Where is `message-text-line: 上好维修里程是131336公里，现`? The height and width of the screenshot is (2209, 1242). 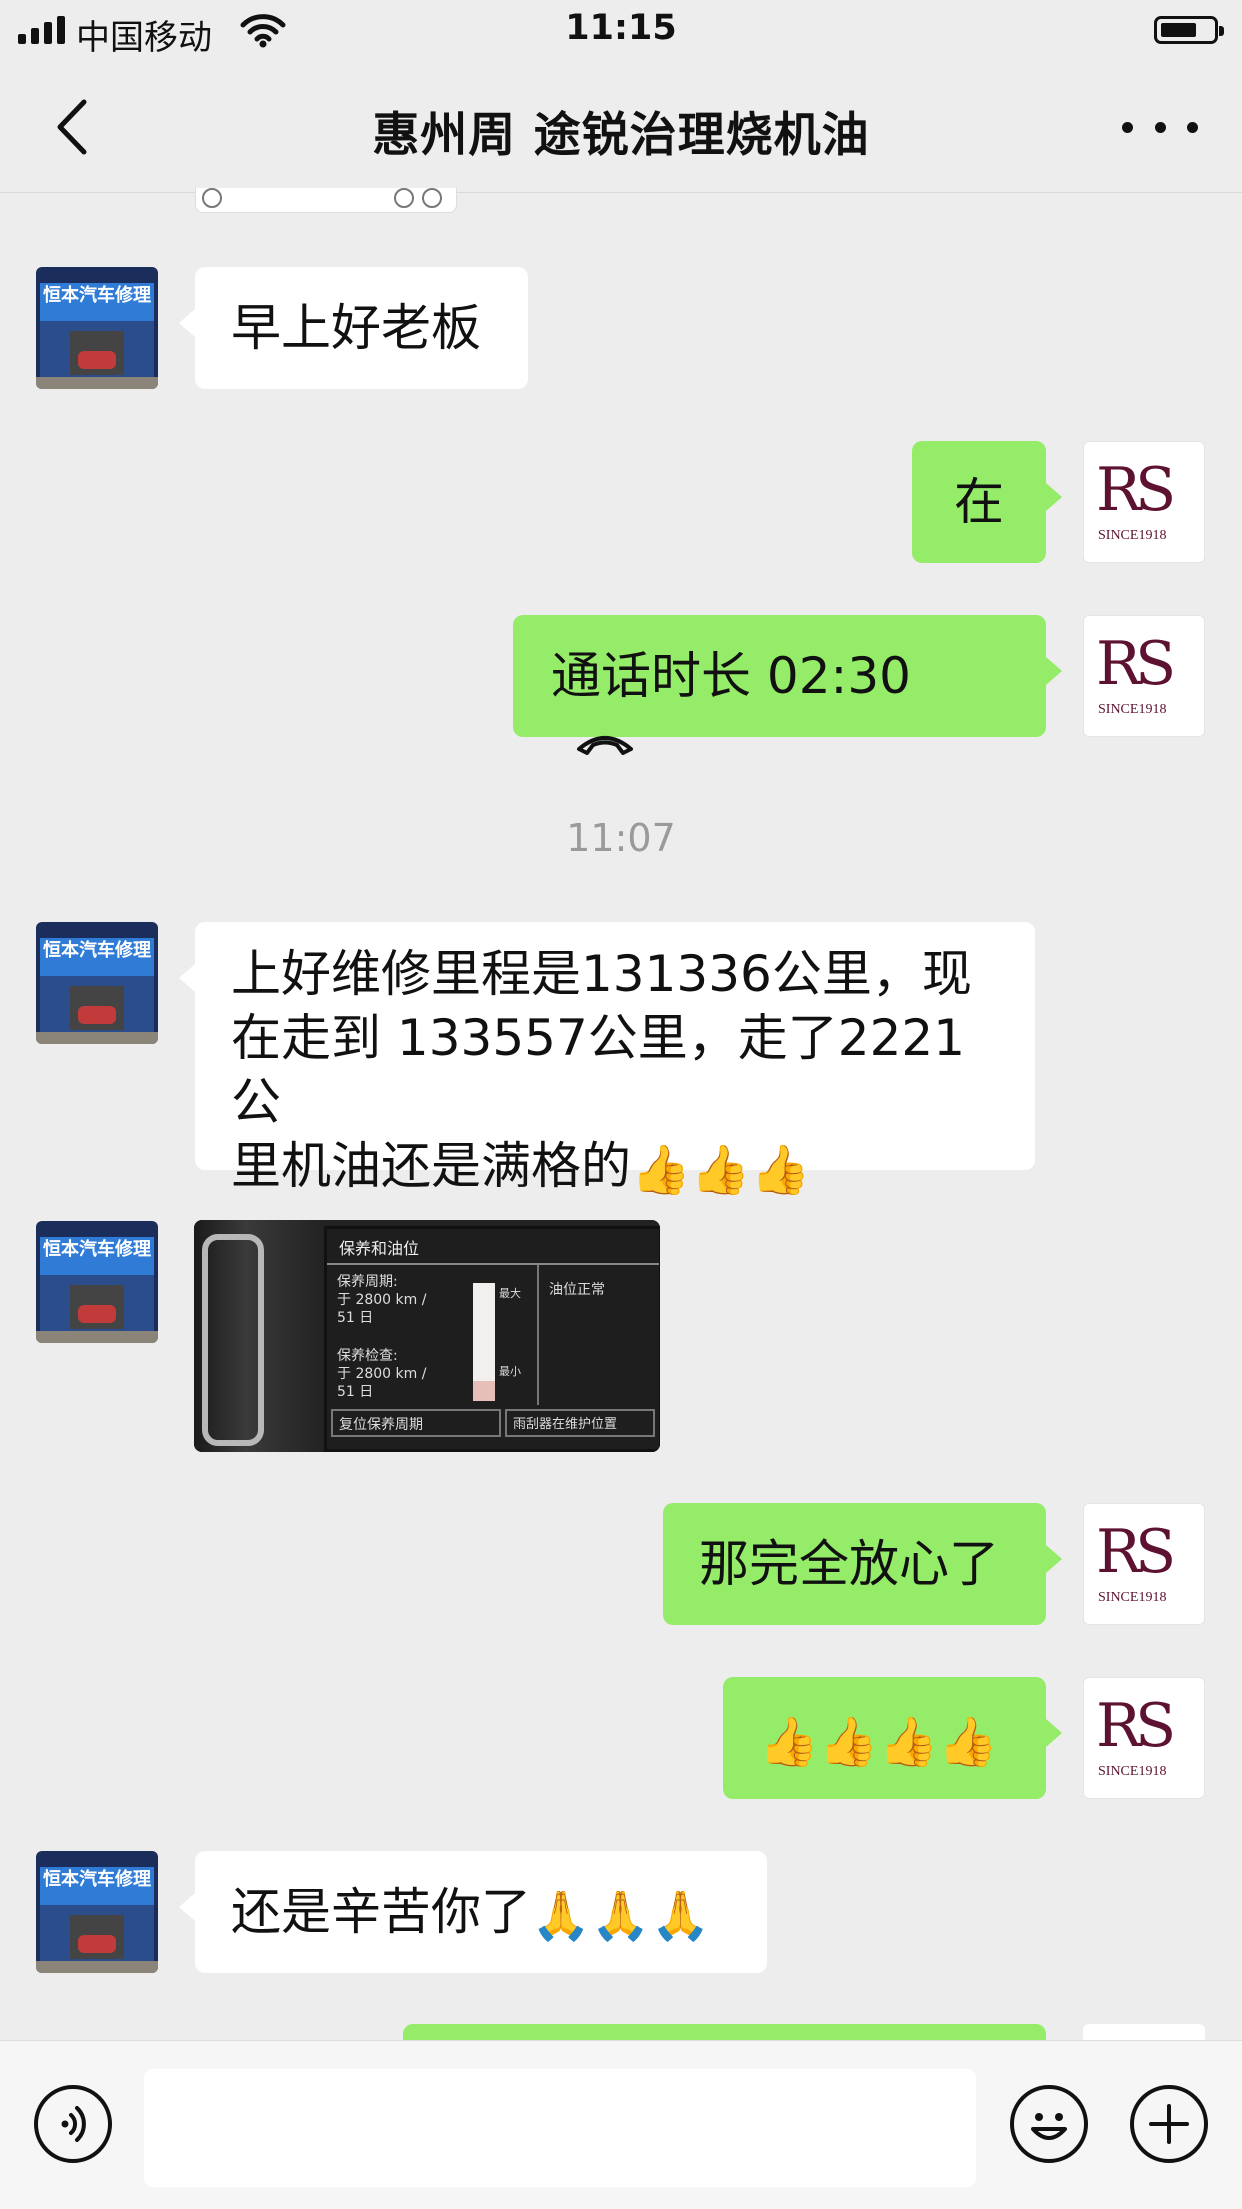 message-text-line: 上好维修里程是131336公里，现 is located at coordinates (601, 974).